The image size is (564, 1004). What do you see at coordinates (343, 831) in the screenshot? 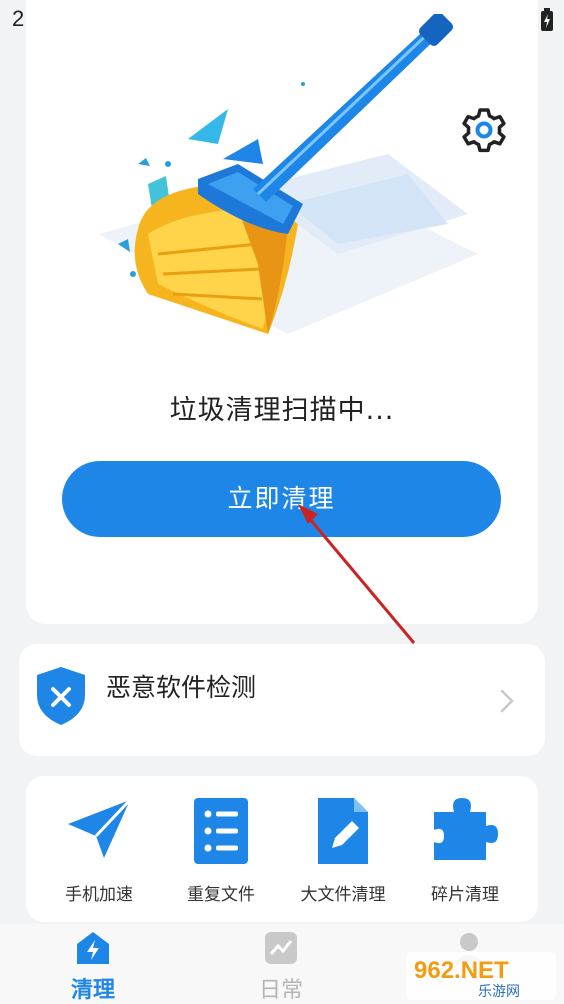
I see `file-edit-icon` at bounding box center [343, 831].